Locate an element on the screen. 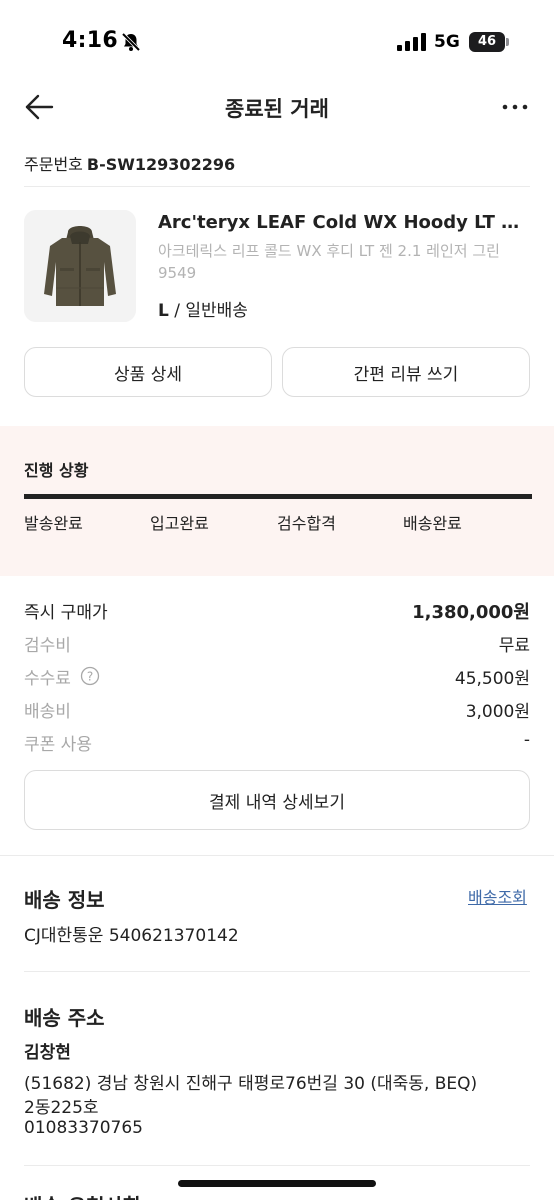 This screenshot has width=554, height=1200. address-line-1: (51682) 경남 창원시 진해구 태평로76번길 30 (대죽동, BEQ) is located at coordinates (251, 1084).